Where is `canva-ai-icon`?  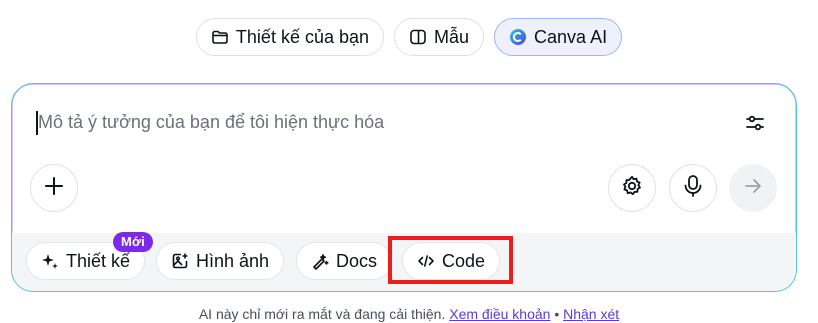 canva-ai-icon is located at coordinates (518, 37).